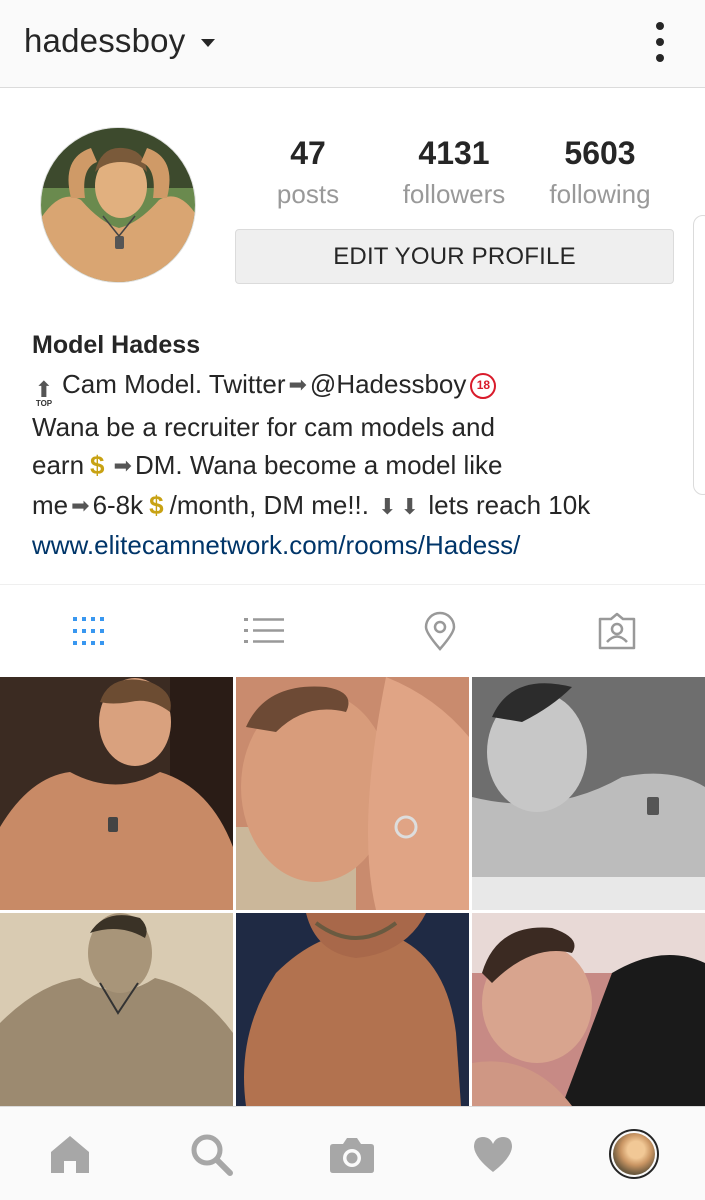 The height and width of the screenshot is (1200, 705). I want to click on tab-map, so click(440, 631).